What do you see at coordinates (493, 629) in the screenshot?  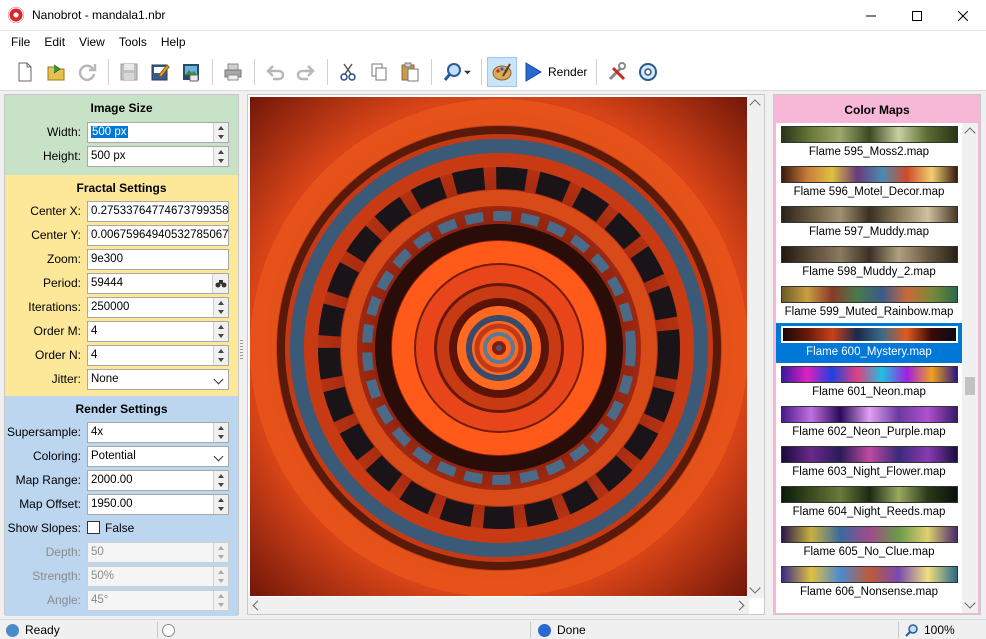 I see `status-bar: Ready Done 100%` at bounding box center [493, 629].